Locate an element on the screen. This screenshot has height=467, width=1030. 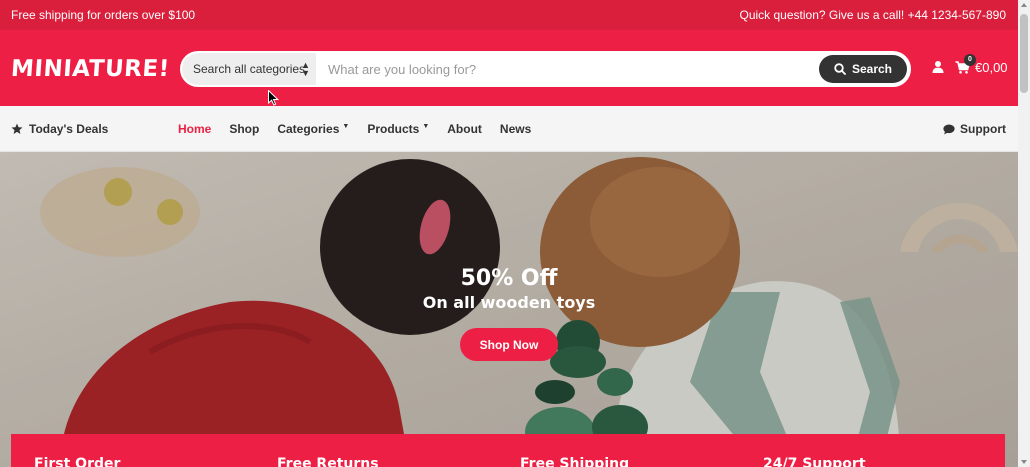
todays-deals-label: Today's Deals is located at coordinates (69, 129).